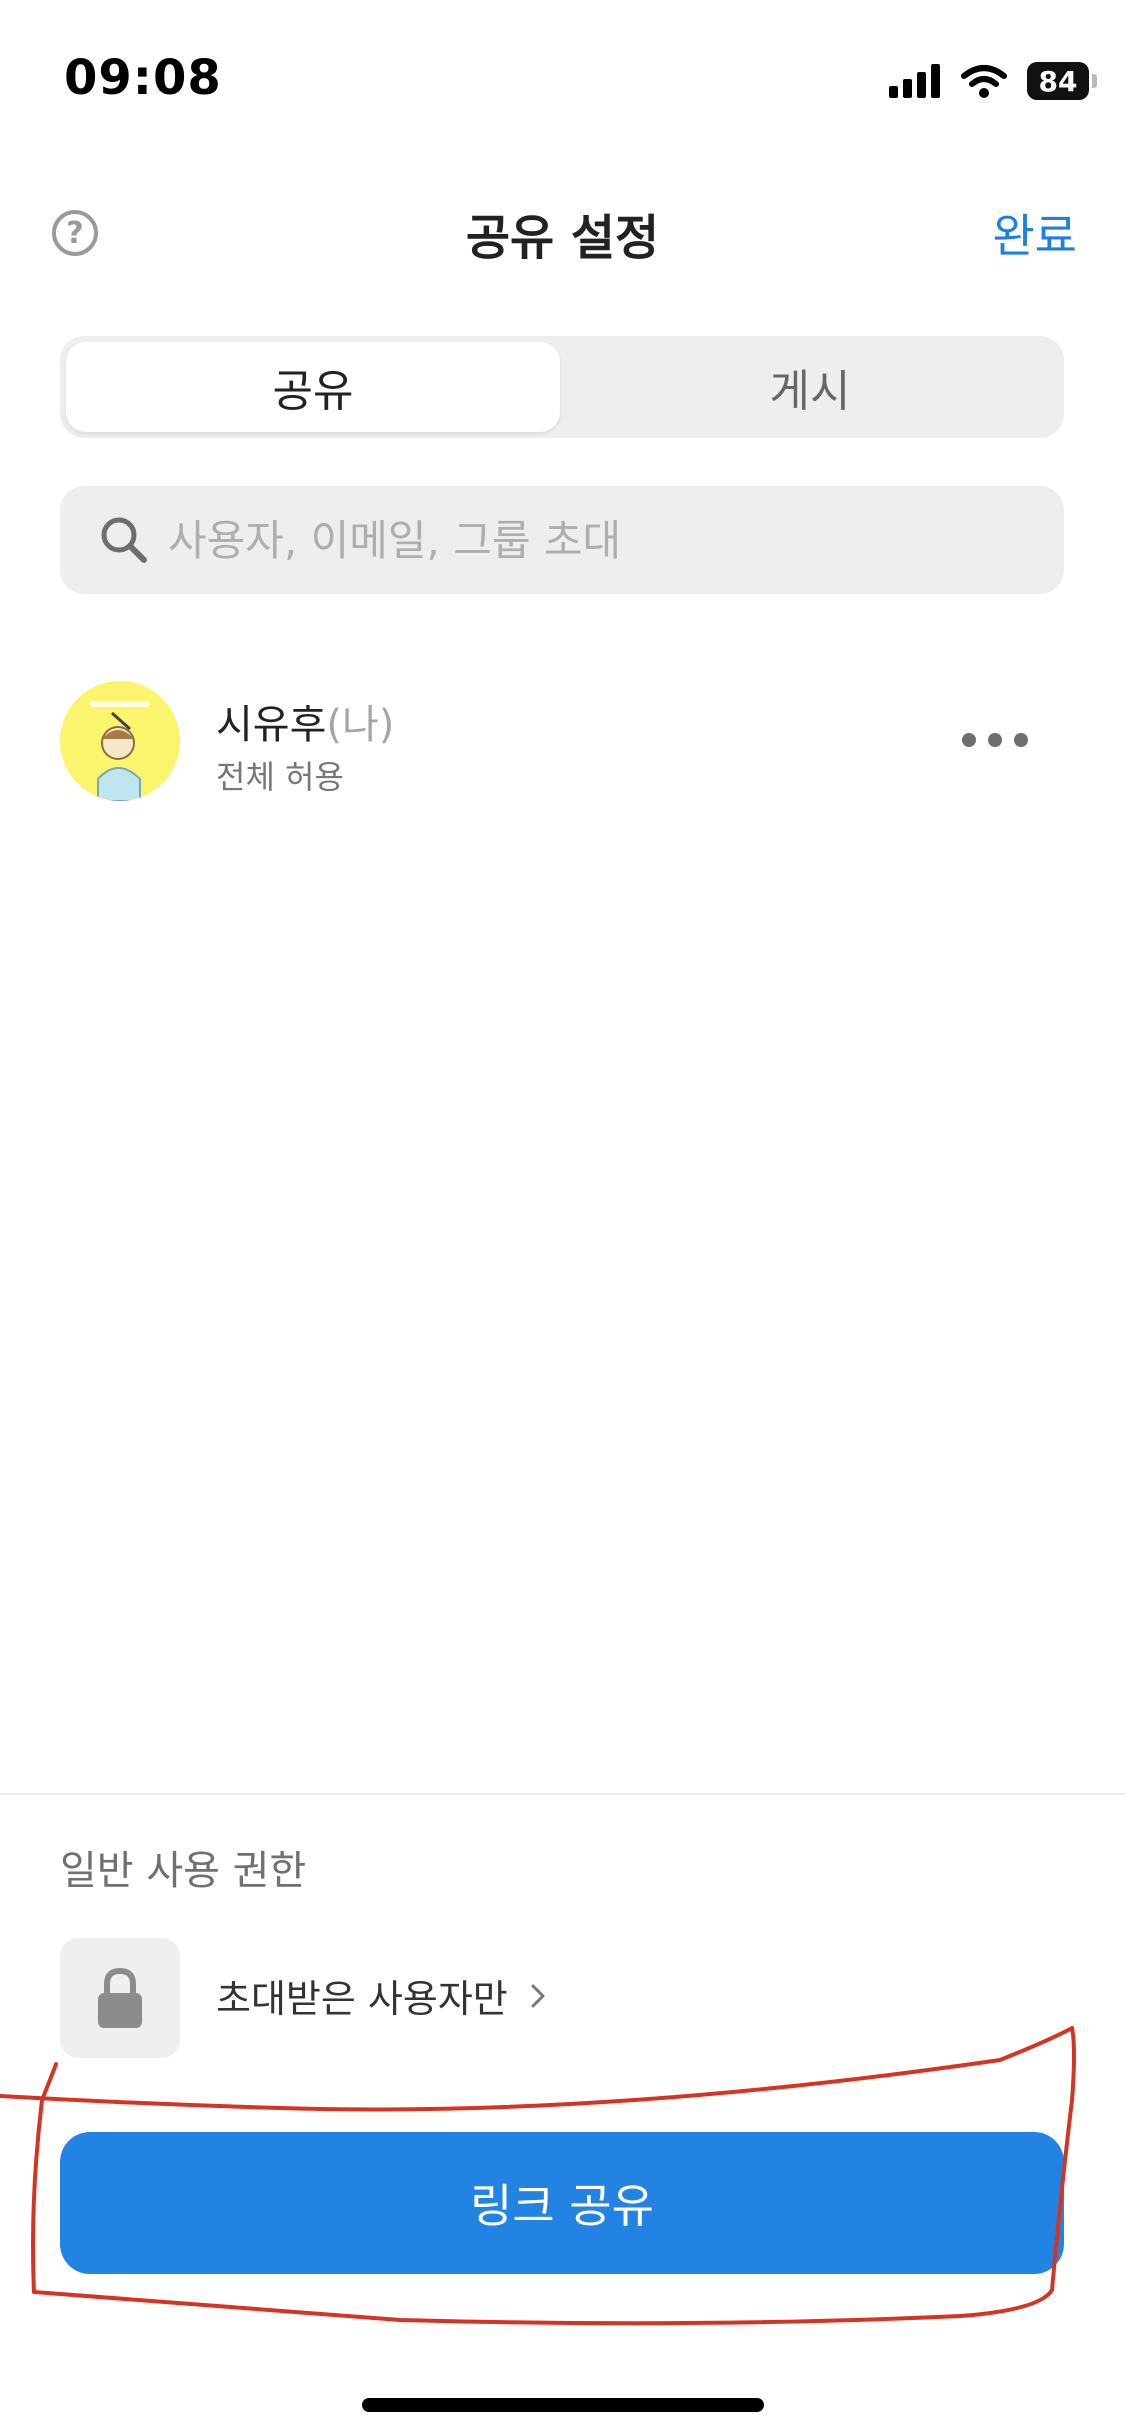 This screenshot has height=2436, width=1125. I want to click on battery-level: 84, so click(1058, 81).